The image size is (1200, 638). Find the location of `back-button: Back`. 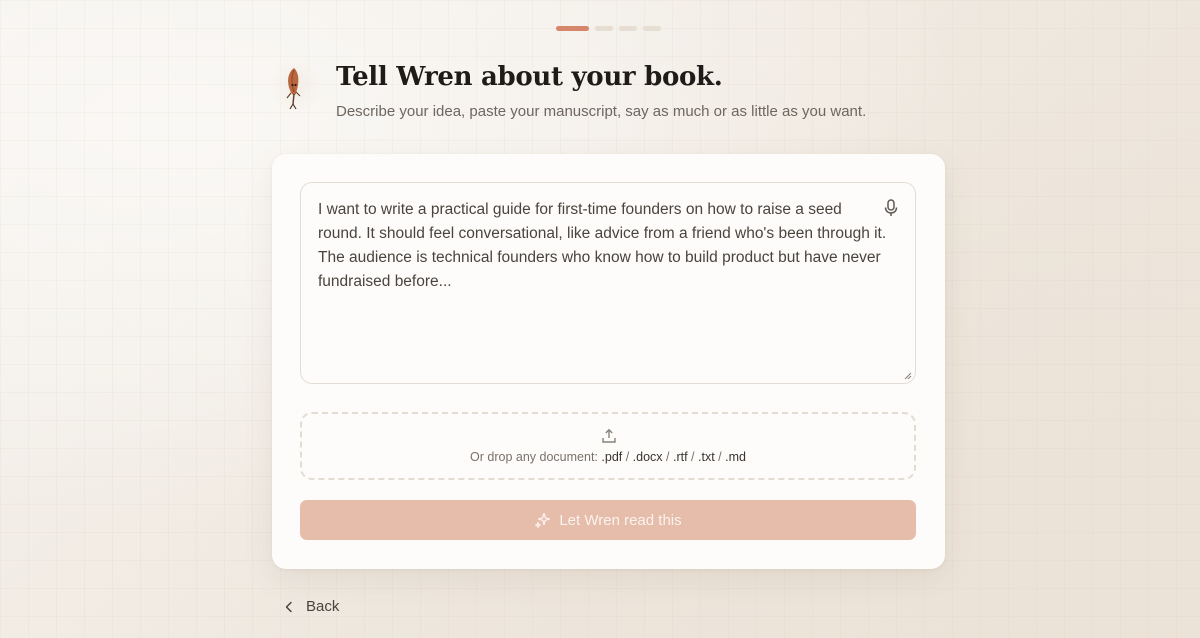

back-button: Back is located at coordinates (311, 606).